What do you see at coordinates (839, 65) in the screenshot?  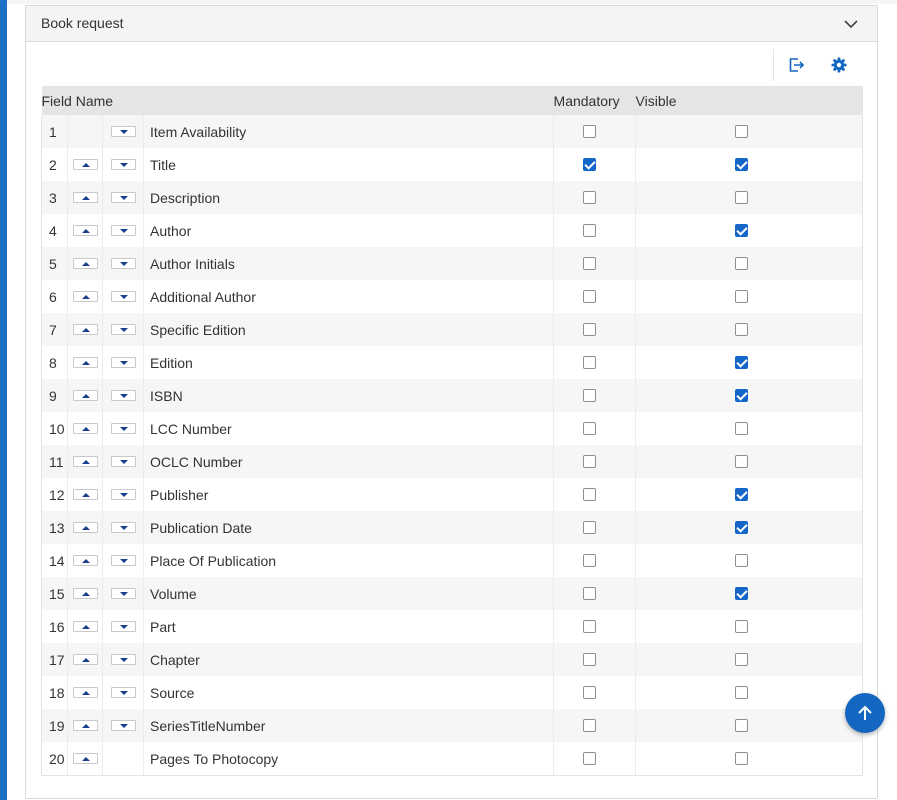 I see `gear-icon` at bounding box center [839, 65].